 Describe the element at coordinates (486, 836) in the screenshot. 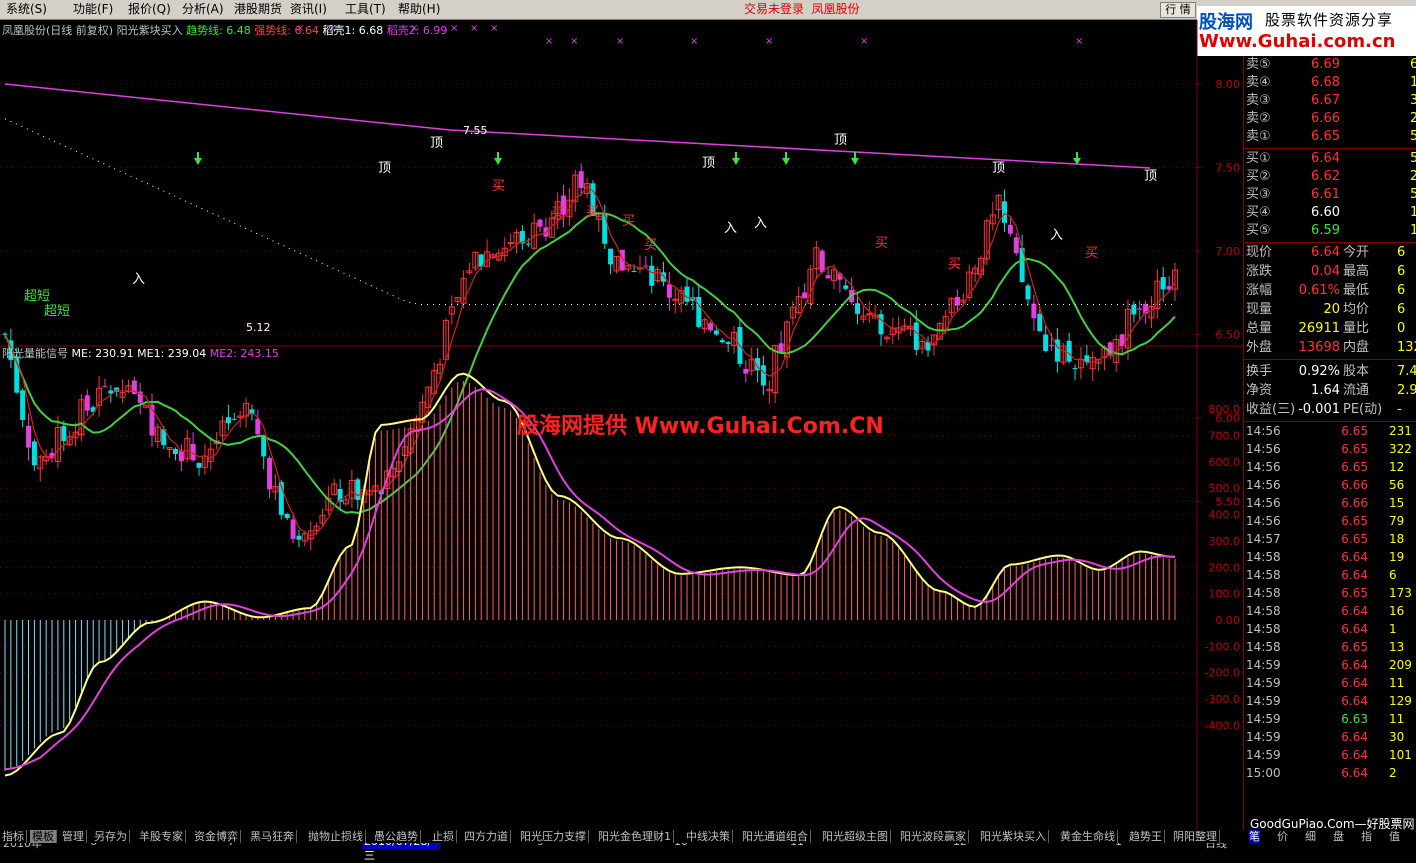

I see `indicator-tab: 四方力道` at that location.